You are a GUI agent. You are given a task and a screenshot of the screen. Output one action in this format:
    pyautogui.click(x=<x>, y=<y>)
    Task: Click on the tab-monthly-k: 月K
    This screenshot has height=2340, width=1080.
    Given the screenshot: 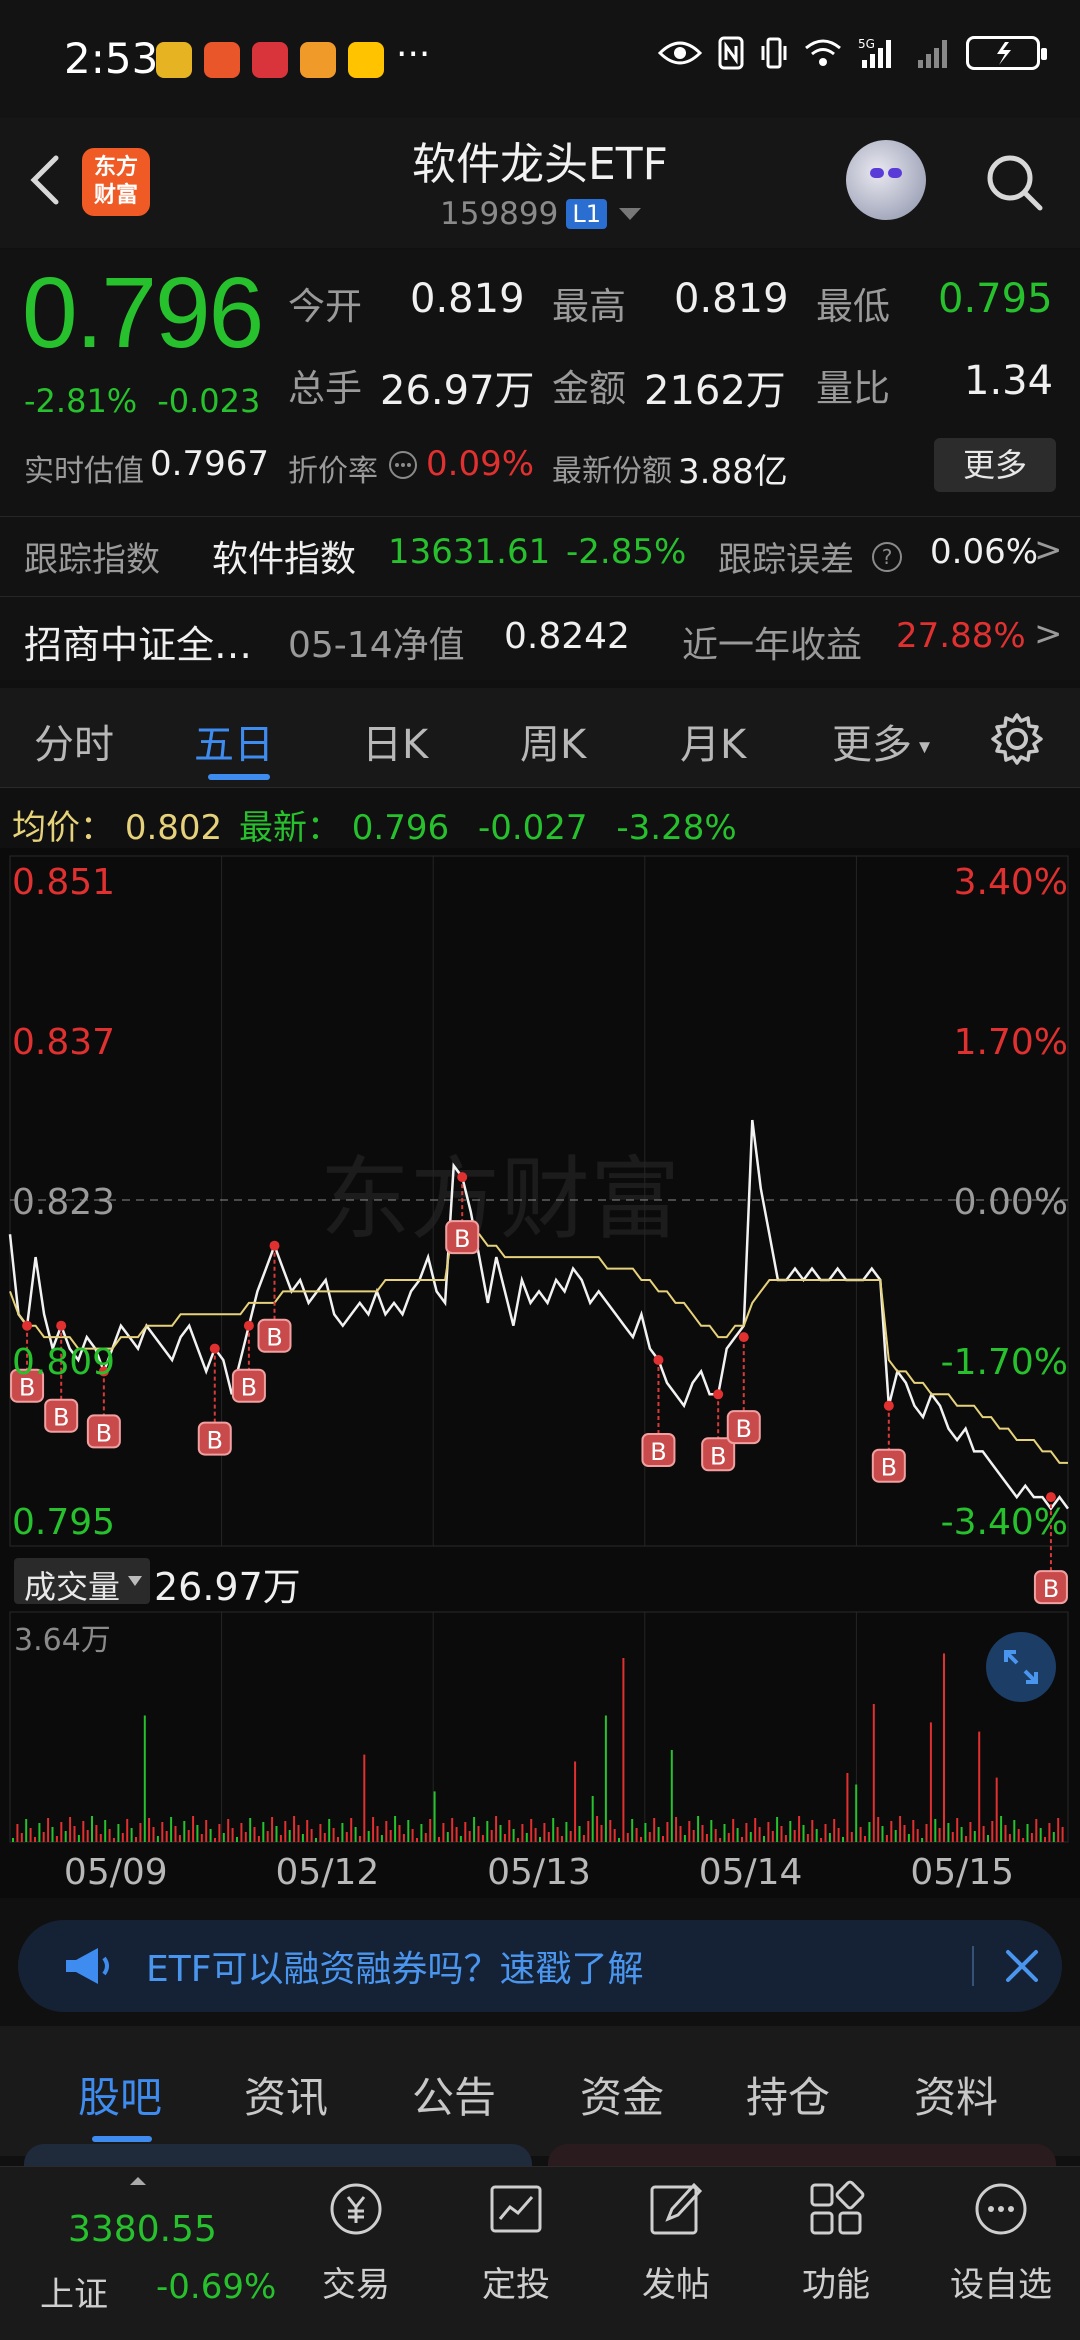 What is the action you would take?
    pyautogui.click(x=713, y=741)
    